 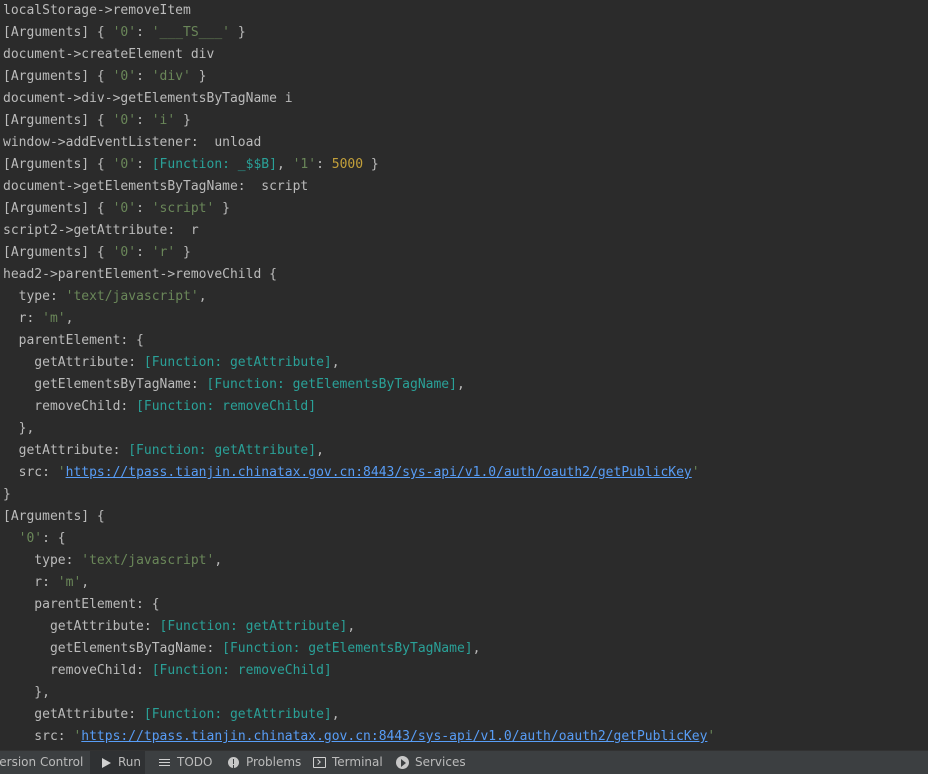 I want to click on tab-services-label: Services, so click(x=440, y=762).